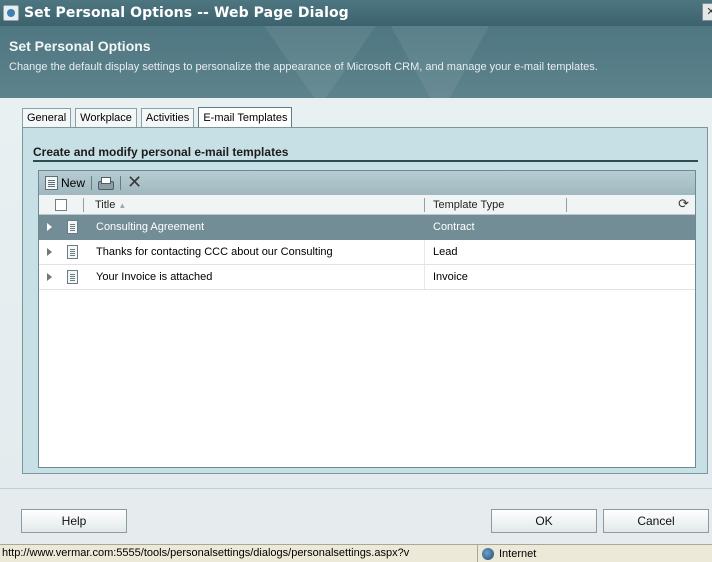  I want to click on grid-column-header: Title ▲ Template Type ⟳, so click(367, 205).